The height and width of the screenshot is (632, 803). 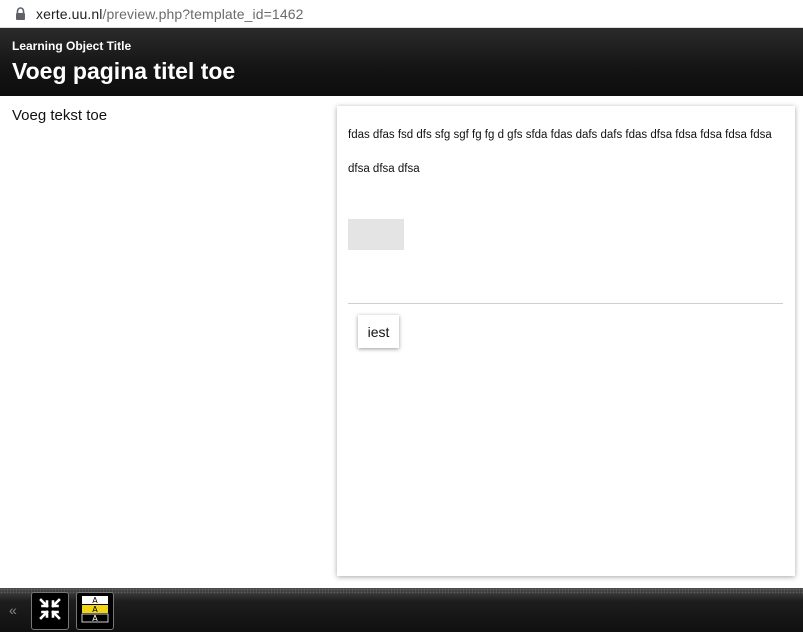 What do you see at coordinates (376, 234) in the screenshot?
I see `media-placeholder` at bounding box center [376, 234].